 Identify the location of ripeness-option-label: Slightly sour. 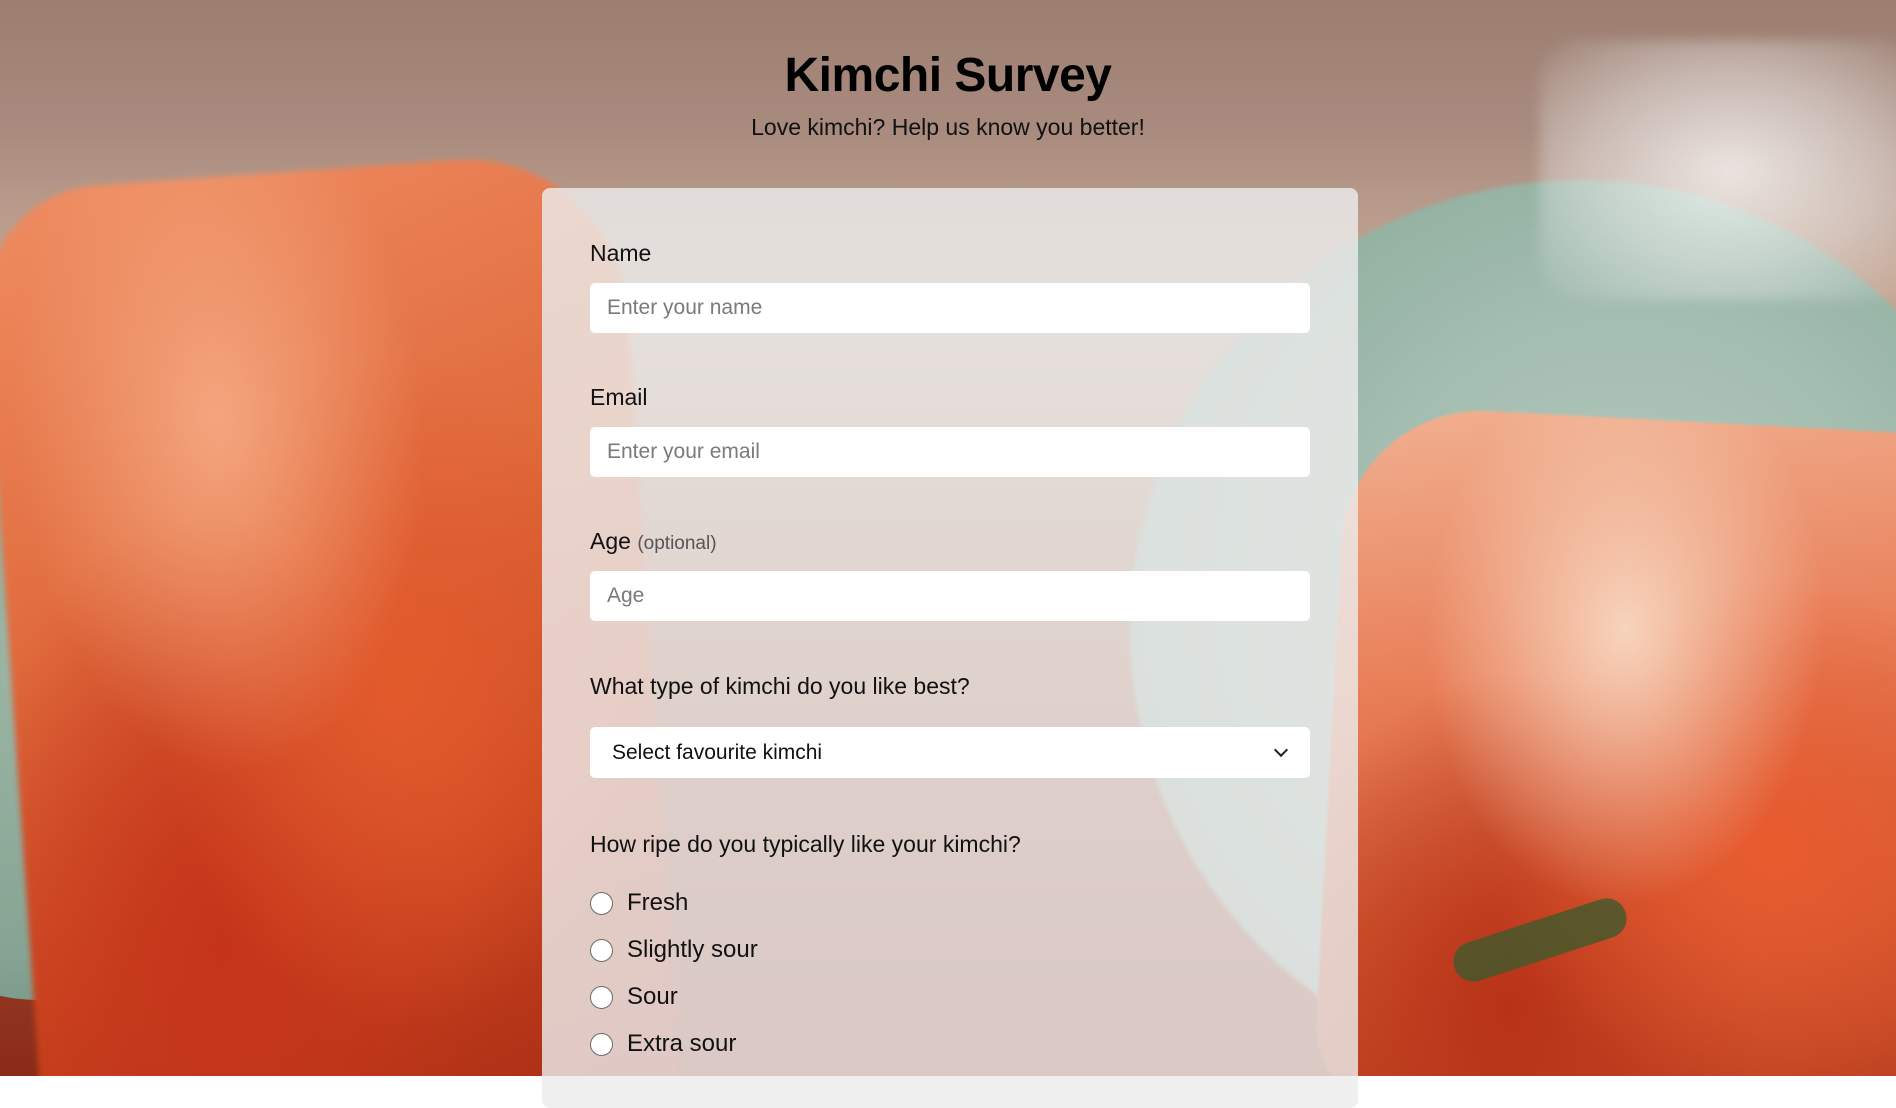
(692, 949).